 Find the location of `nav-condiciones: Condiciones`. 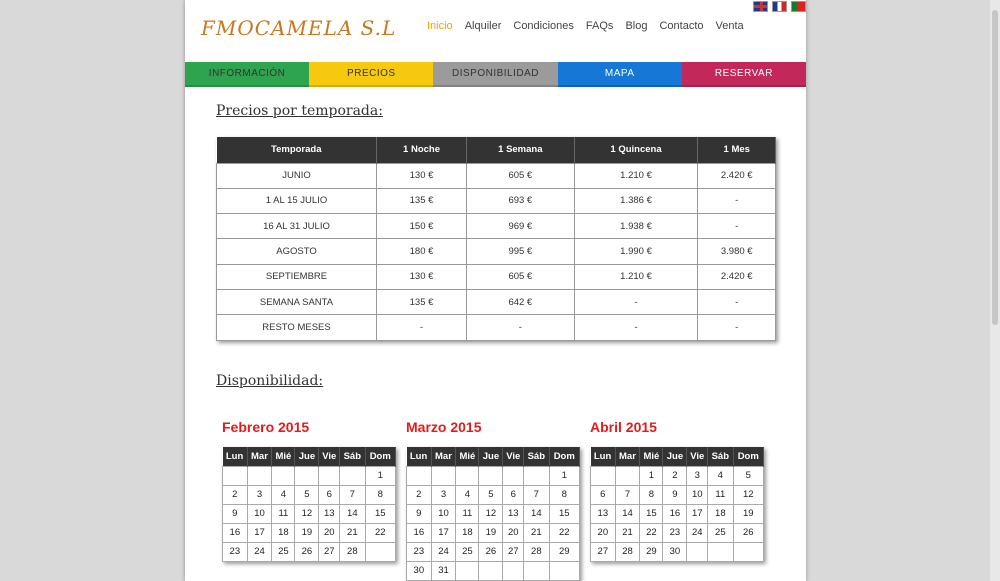

nav-condiciones: Condiciones is located at coordinates (543, 26).